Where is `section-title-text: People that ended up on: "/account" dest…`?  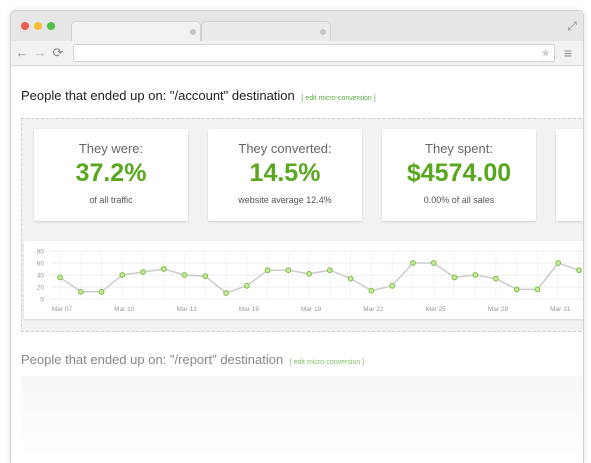 section-title-text: People that ended up on: "/account" dest… is located at coordinates (158, 95).